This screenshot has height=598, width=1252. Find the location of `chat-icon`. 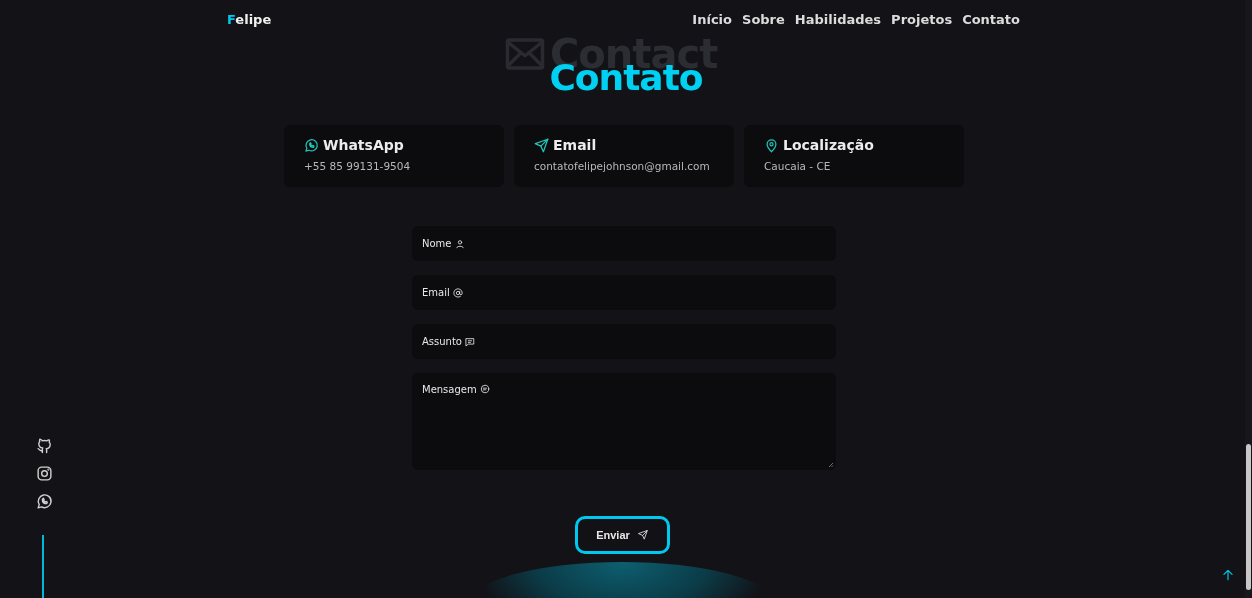

chat-icon is located at coordinates (470, 341).